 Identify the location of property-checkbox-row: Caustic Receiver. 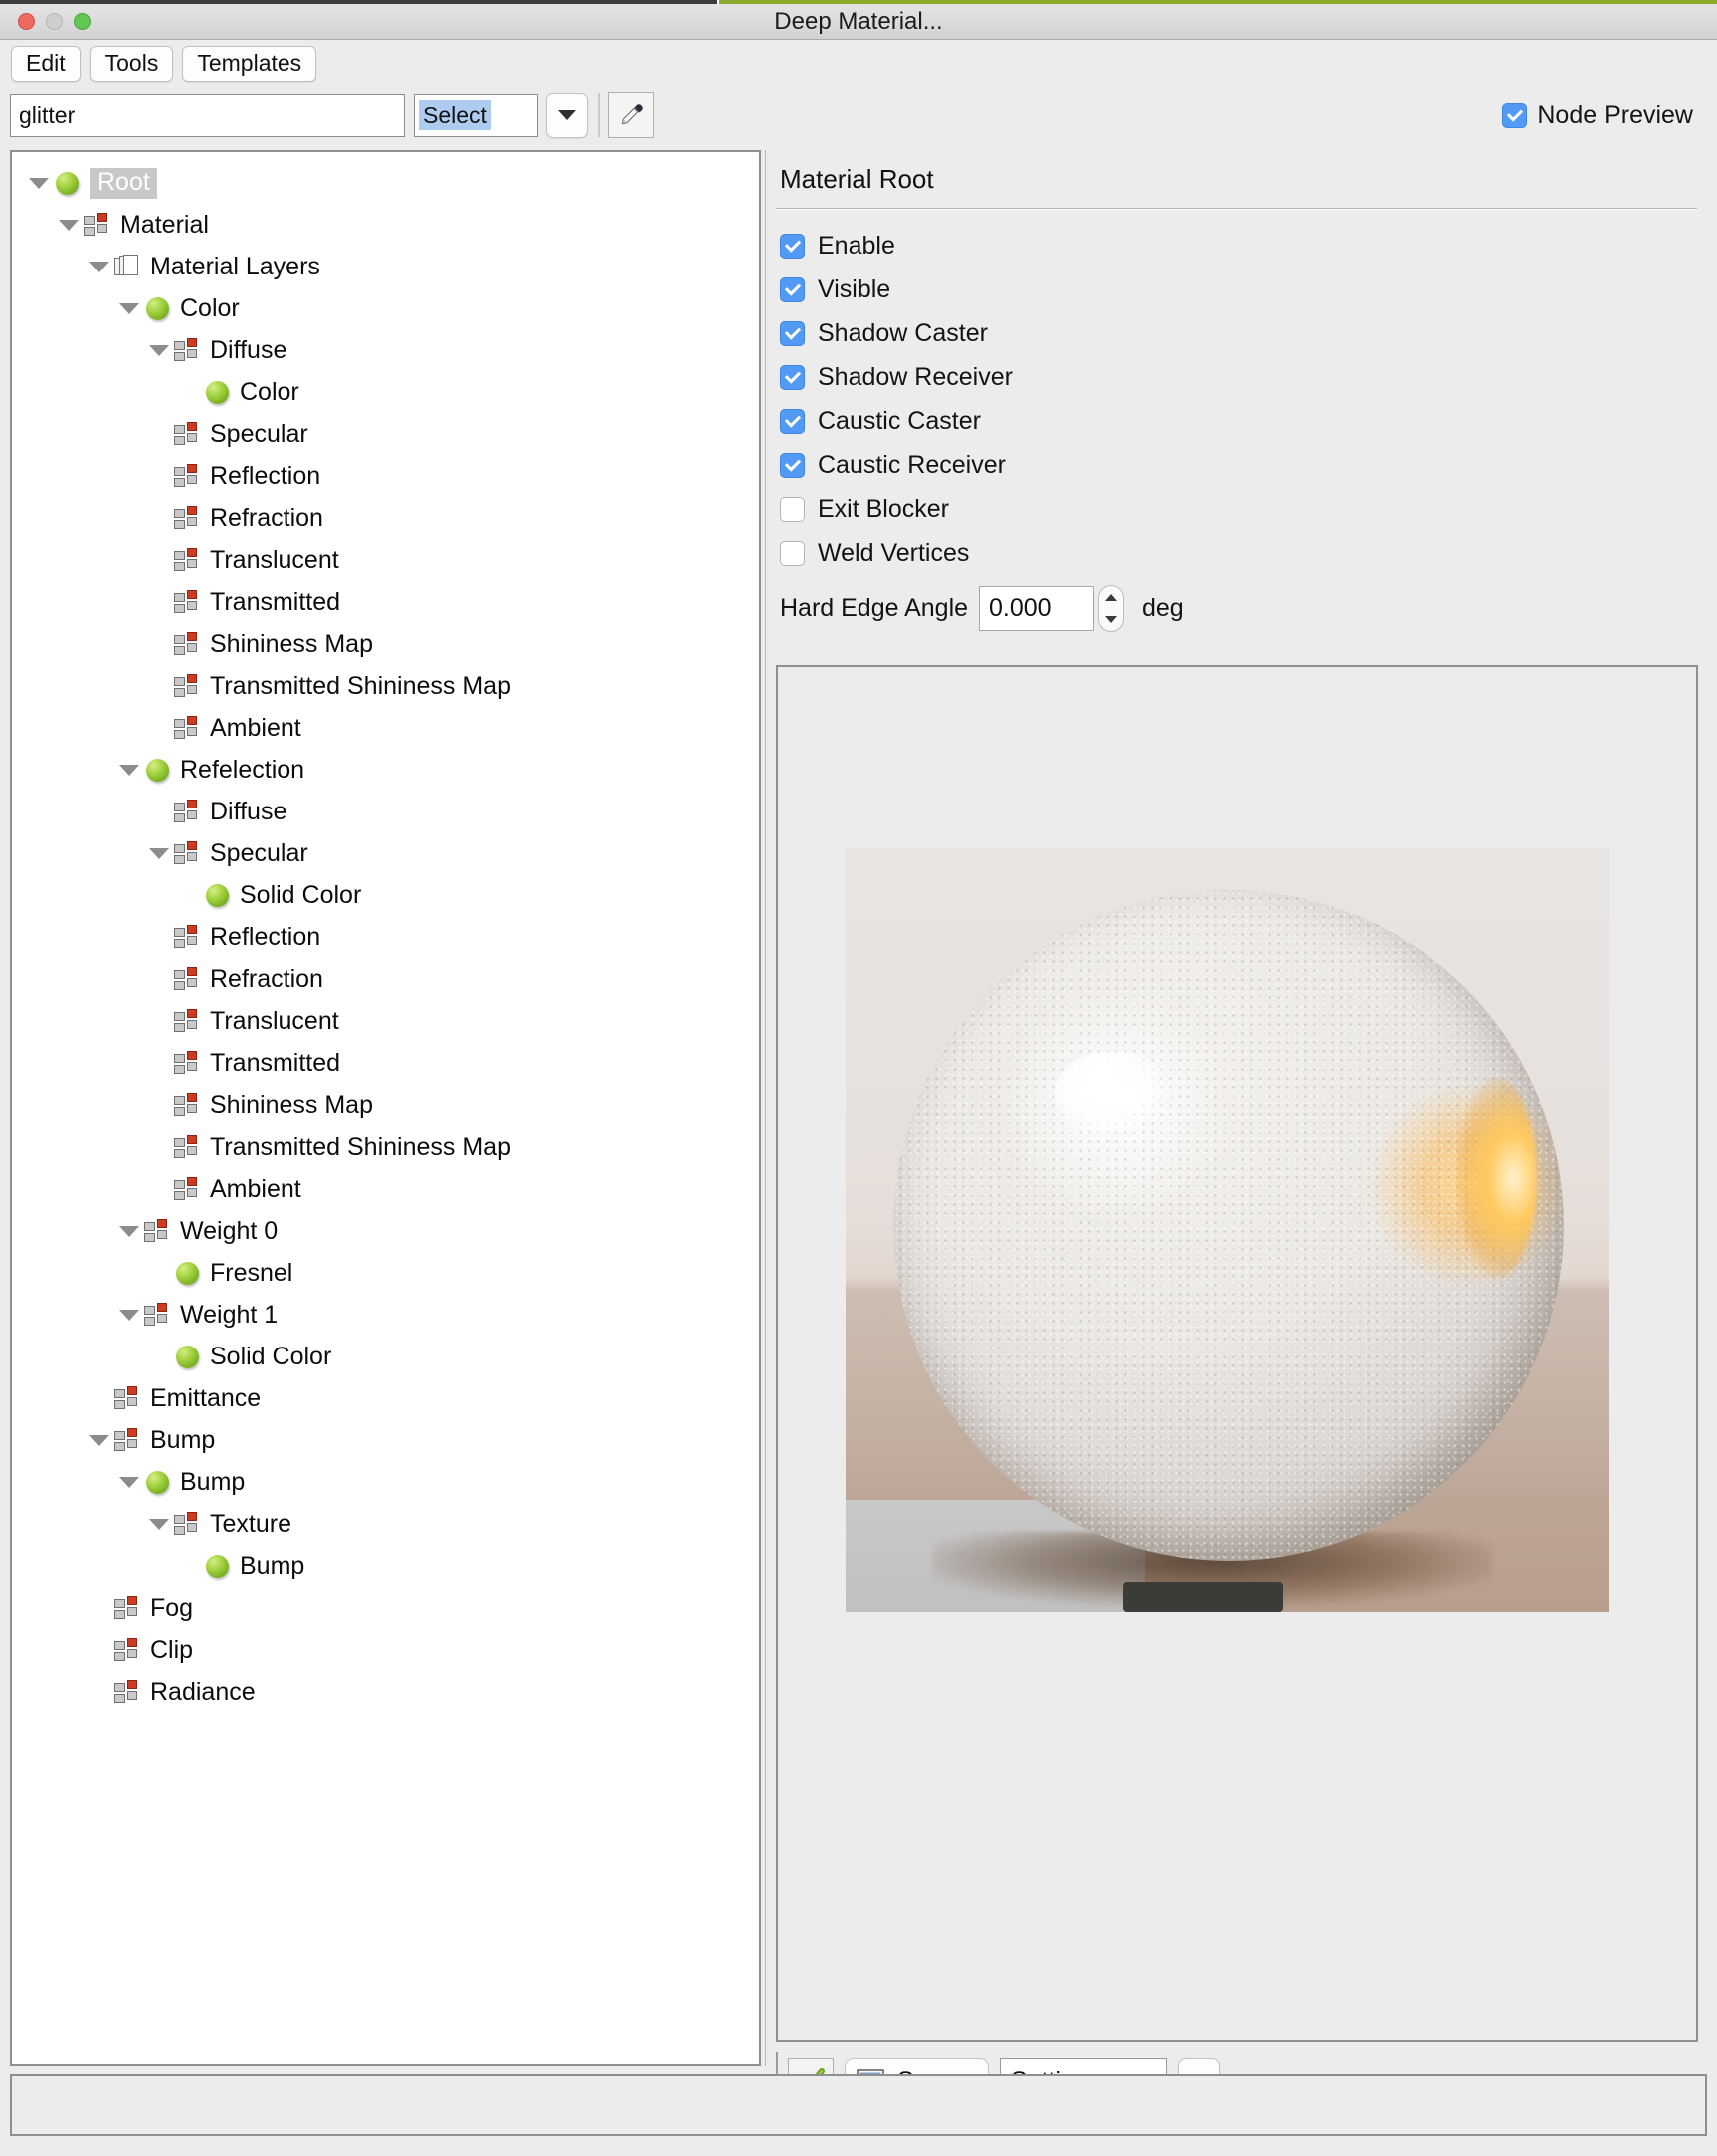
(1243, 465).